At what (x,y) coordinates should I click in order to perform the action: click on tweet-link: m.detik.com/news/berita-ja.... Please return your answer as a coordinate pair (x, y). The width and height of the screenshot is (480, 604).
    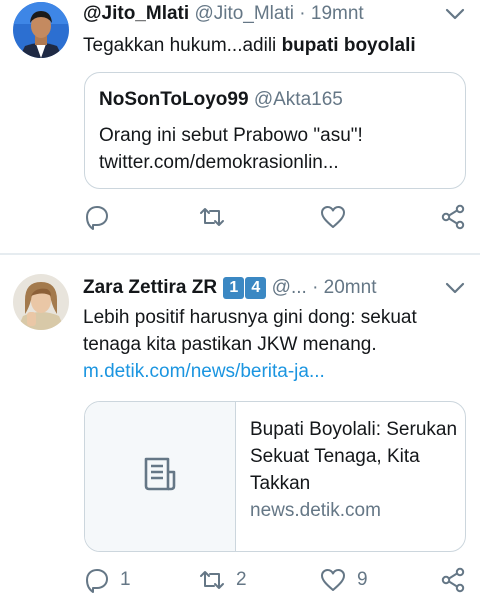
    Looking at the image, I should click on (274, 371).